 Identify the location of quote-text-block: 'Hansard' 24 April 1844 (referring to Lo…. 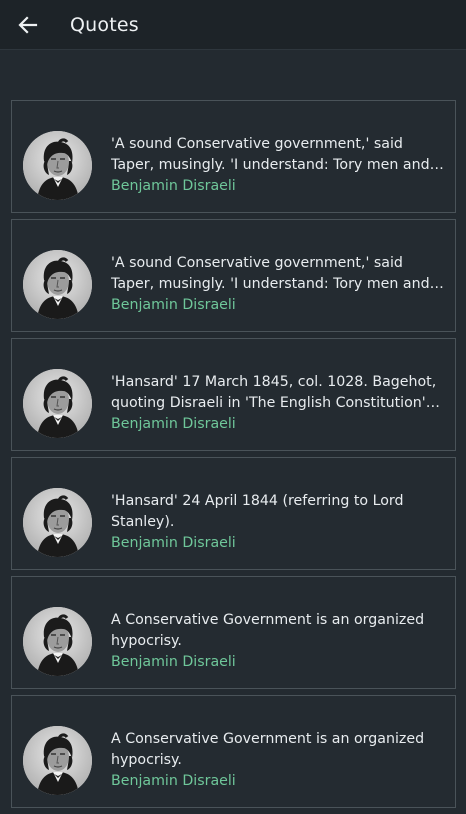
(279, 522).